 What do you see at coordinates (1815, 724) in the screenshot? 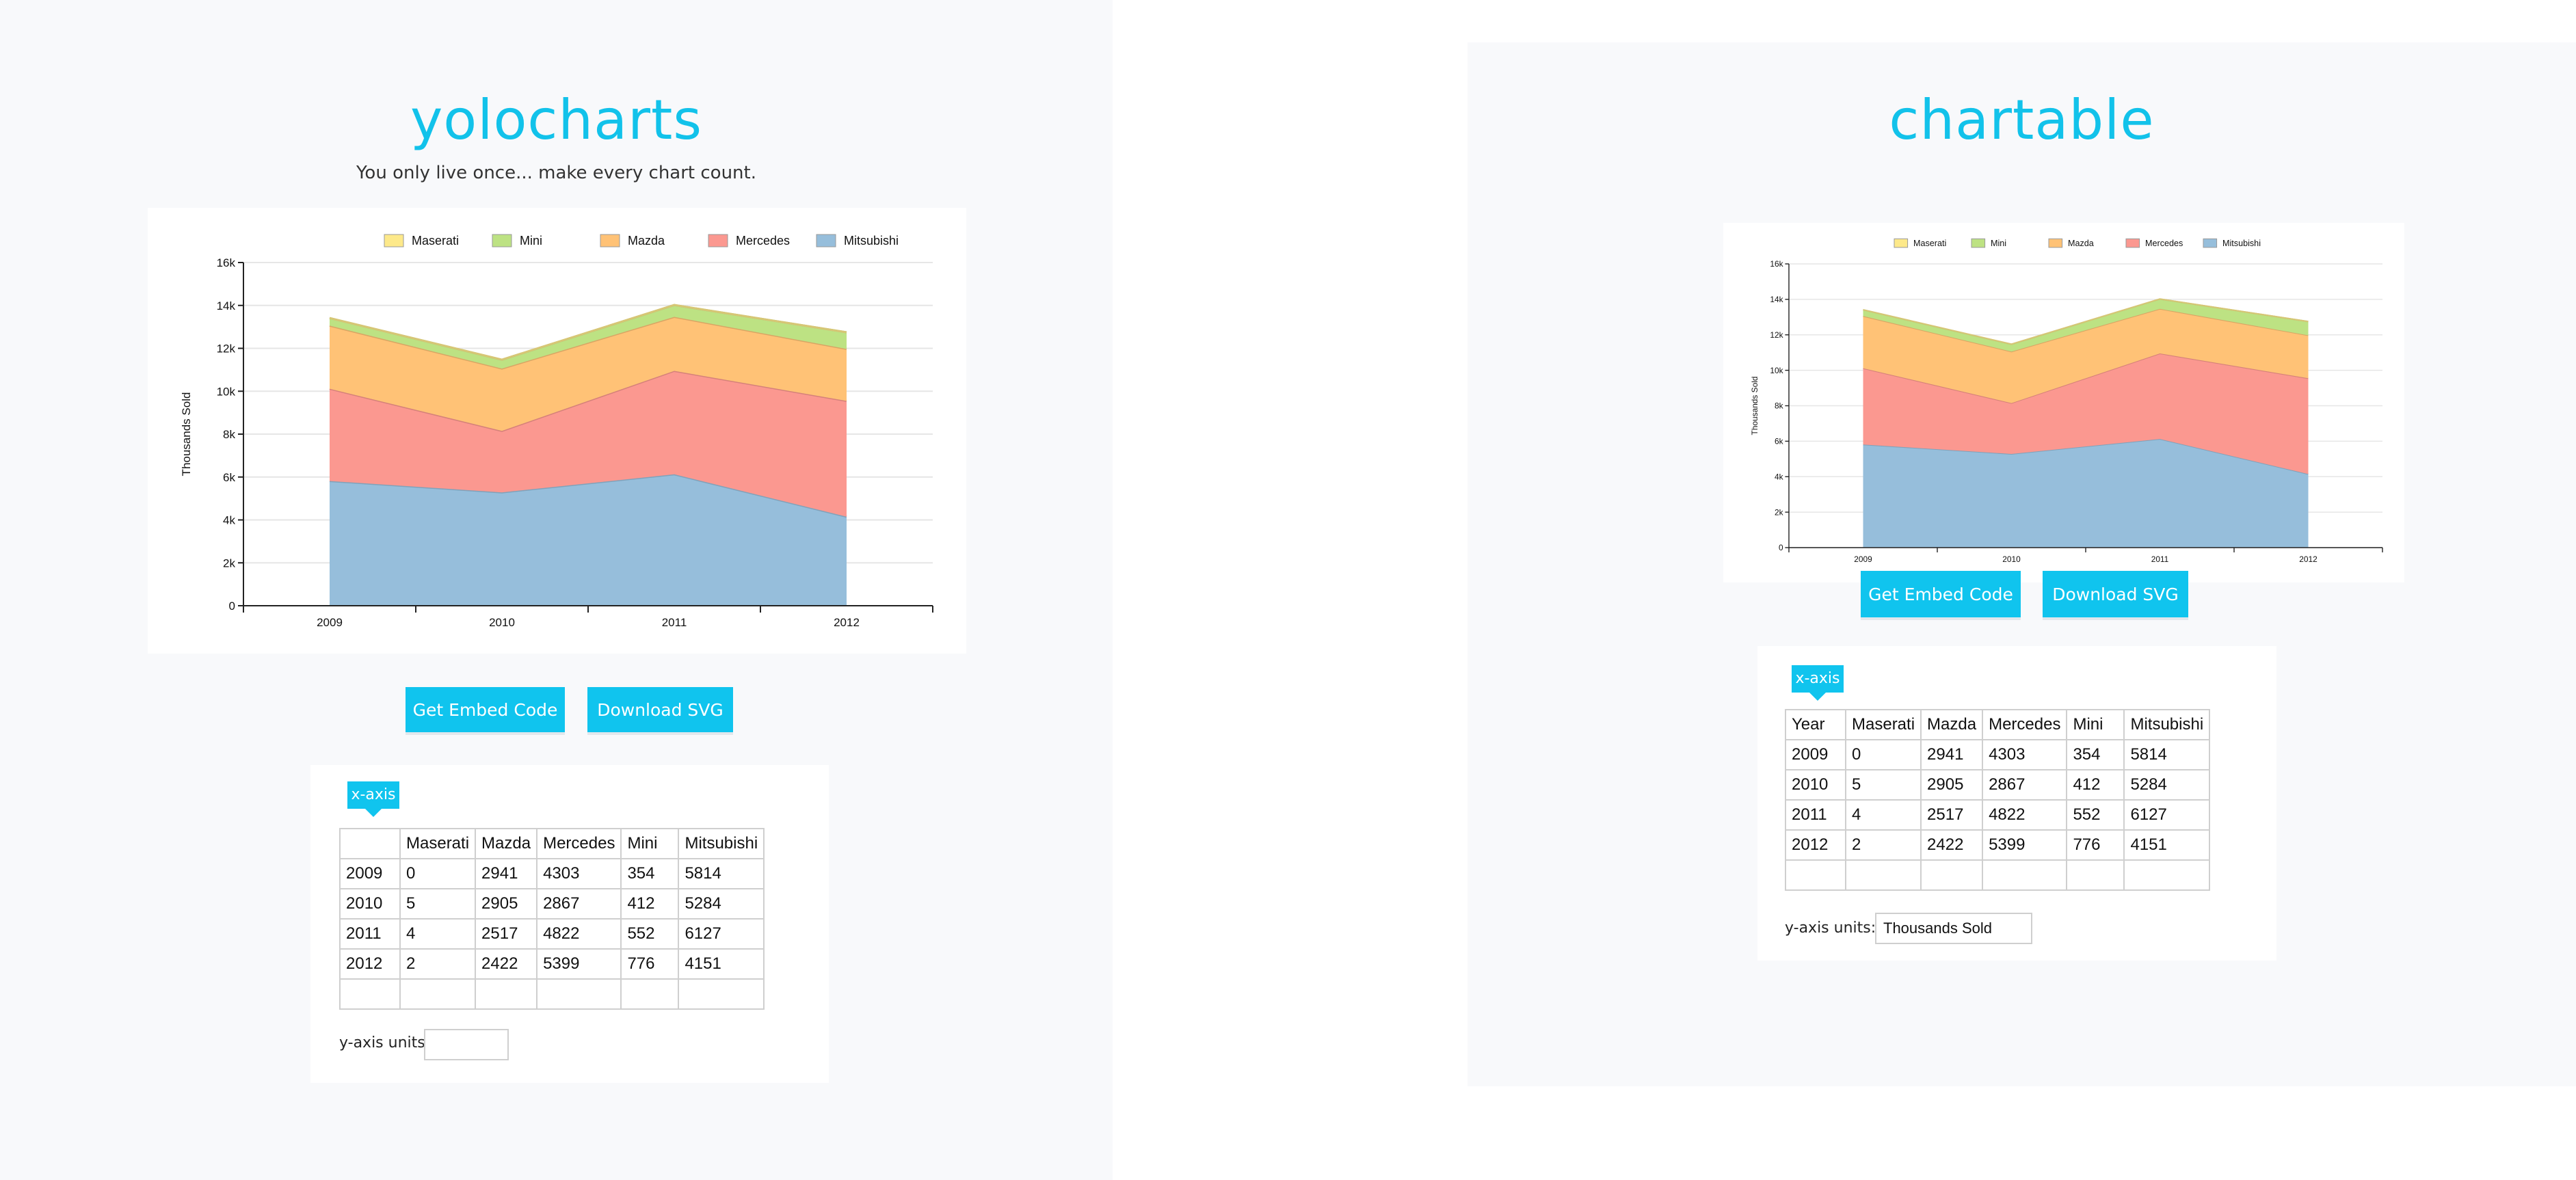
I see `table-header-cell: Year` at bounding box center [1815, 724].